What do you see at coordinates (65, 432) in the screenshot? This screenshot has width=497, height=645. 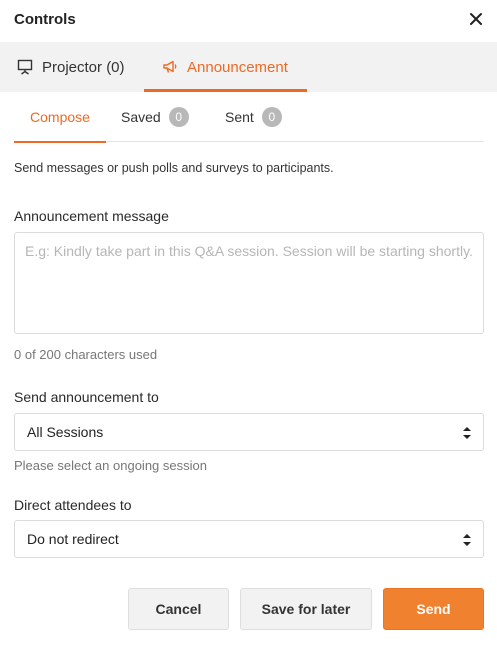 I see `send-to-selected-value: All Sessions` at bounding box center [65, 432].